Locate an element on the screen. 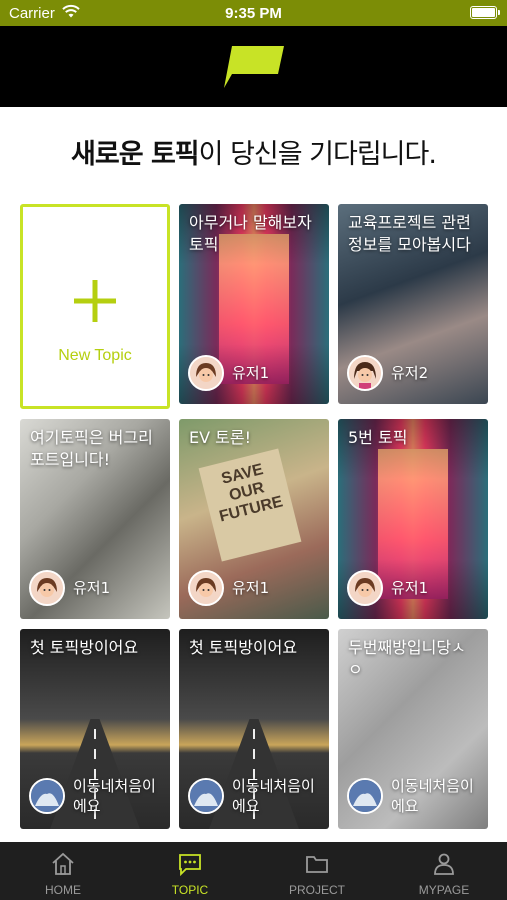 The image size is (507, 900). tab-mypage-label: MYPAGE is located at coordinates (444, 890).